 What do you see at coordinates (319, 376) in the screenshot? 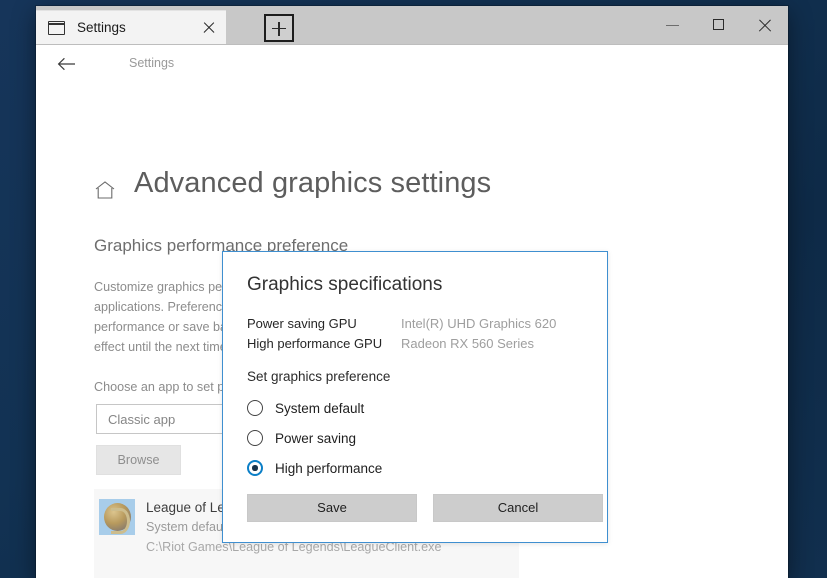
I see `set-preference-label: Set graphics preference` at bounding box center [319, 376].